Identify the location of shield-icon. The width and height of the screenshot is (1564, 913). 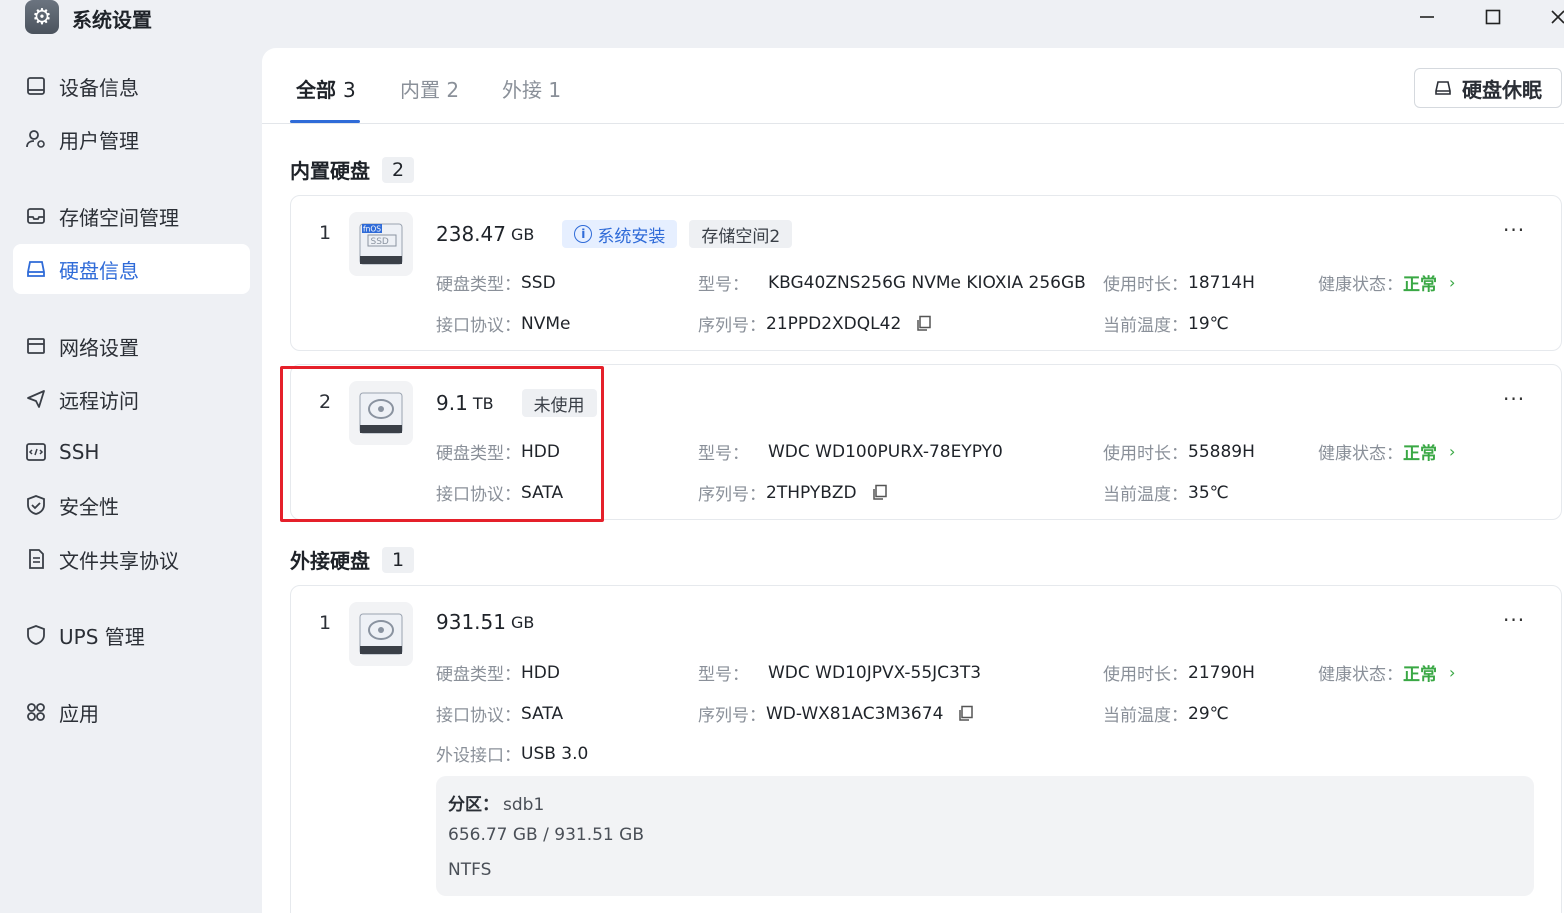
(36, 635).